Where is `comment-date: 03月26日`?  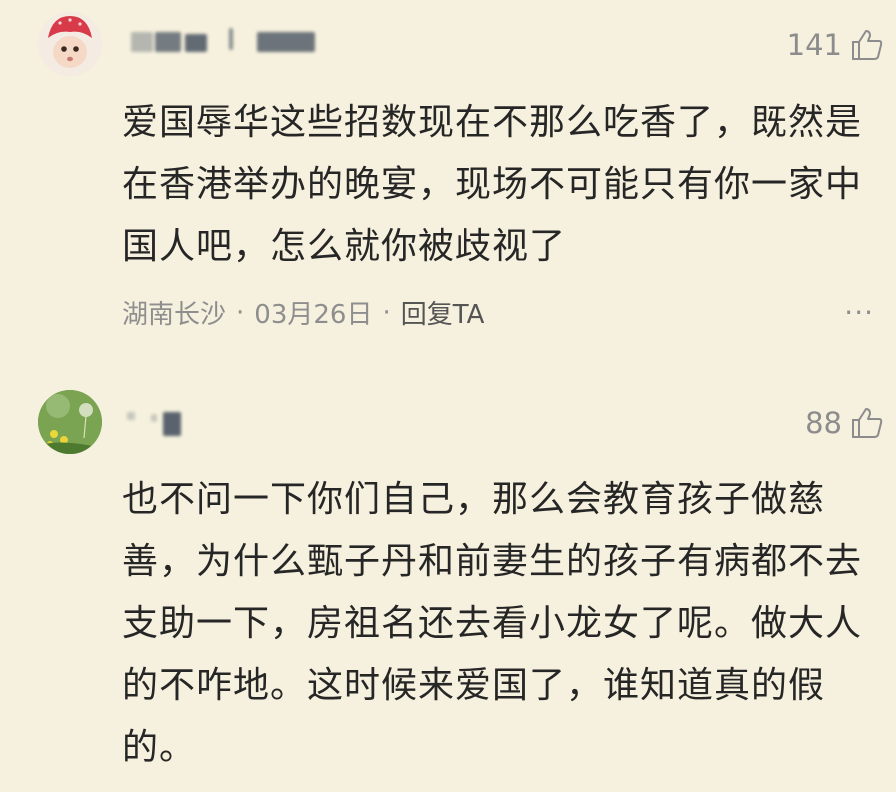
comment-date: 03月26日 is located at coordinates (313, 315).